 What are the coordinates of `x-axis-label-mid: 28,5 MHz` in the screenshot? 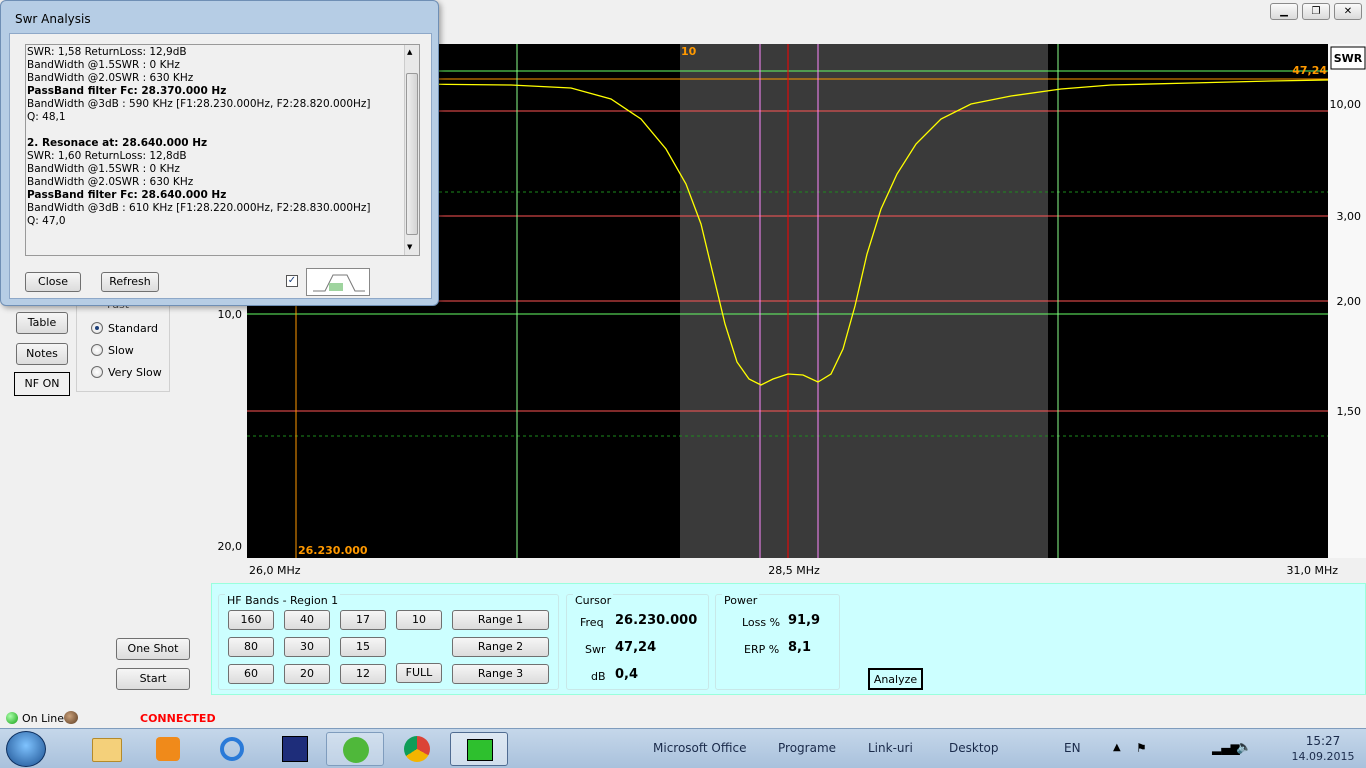 It's located at (794, 570).